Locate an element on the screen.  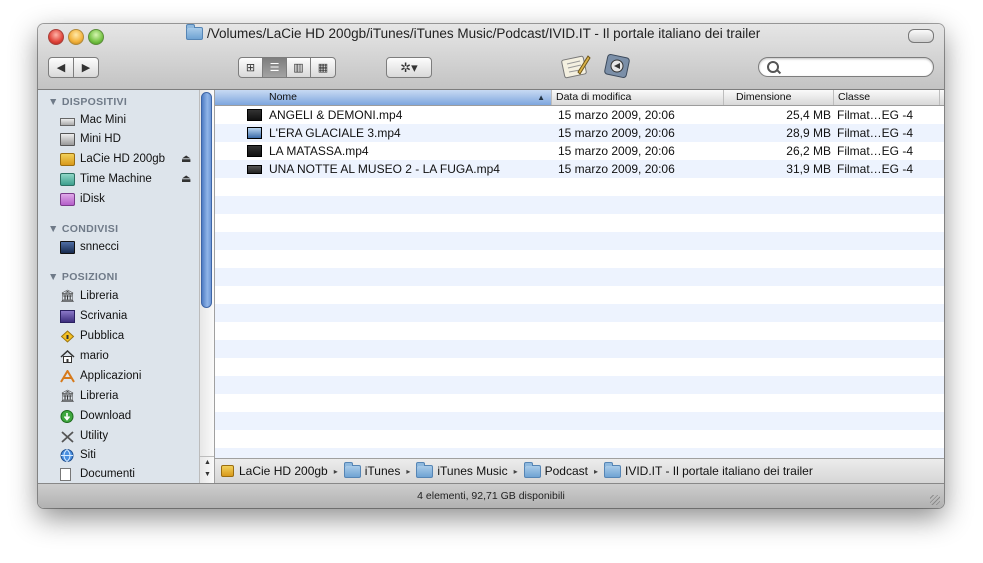
sidebar-item-label: Siti is located at coordinates (88, 455).